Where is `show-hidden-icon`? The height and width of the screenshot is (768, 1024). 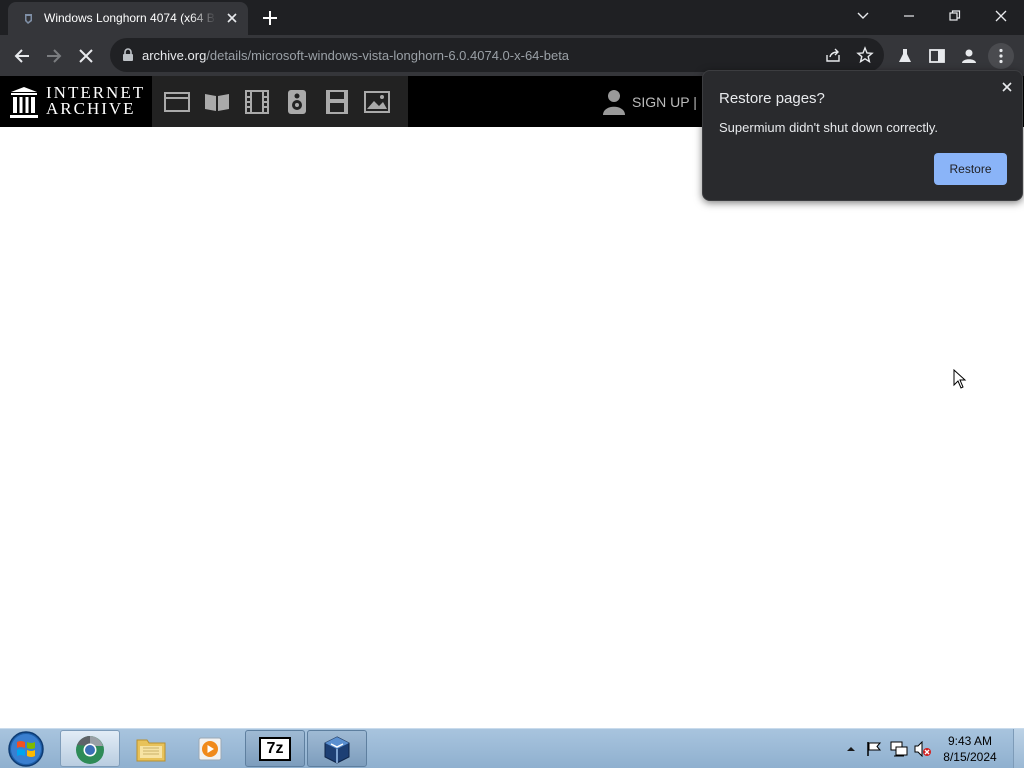
show-hidden-icon is located at coordinates (851, 749).